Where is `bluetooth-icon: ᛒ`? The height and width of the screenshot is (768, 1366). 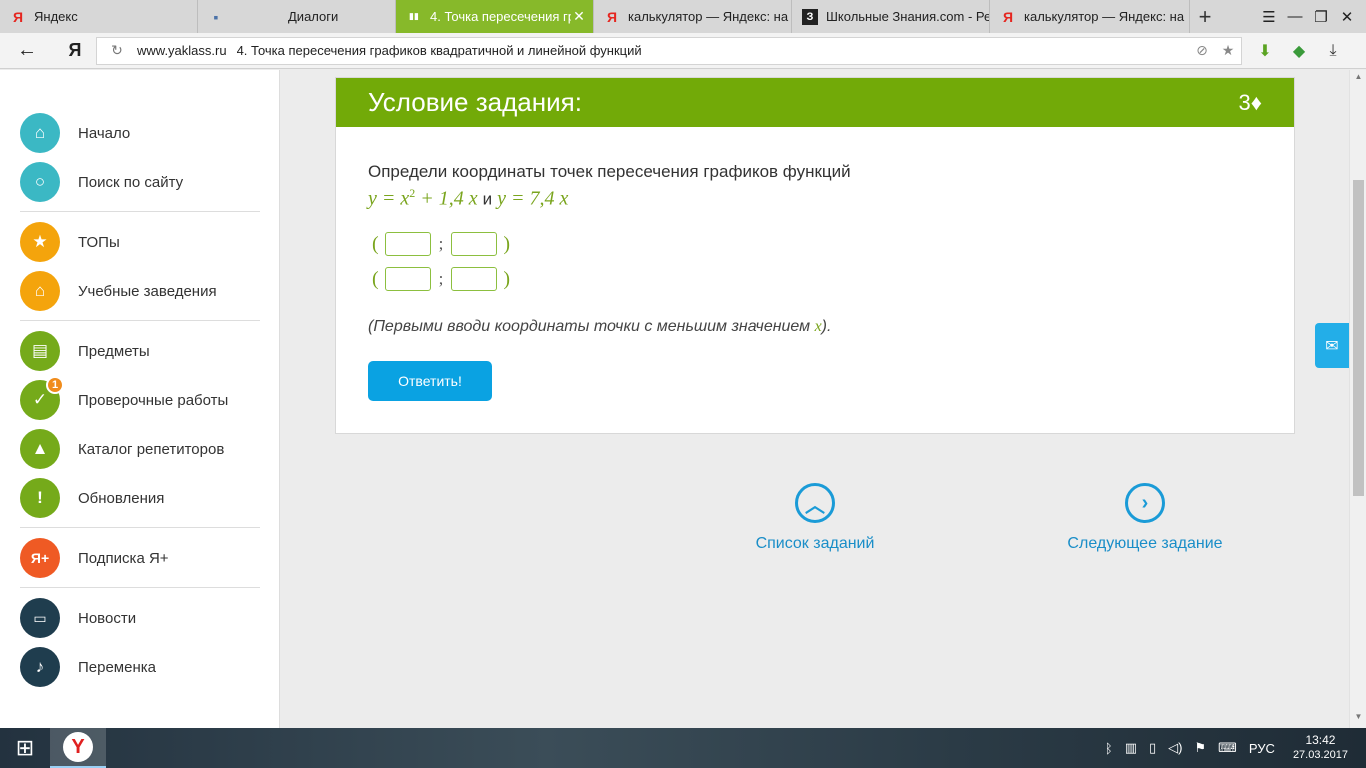 bluetooth-icon: ᛒ is located at coordinates (1109, 748).